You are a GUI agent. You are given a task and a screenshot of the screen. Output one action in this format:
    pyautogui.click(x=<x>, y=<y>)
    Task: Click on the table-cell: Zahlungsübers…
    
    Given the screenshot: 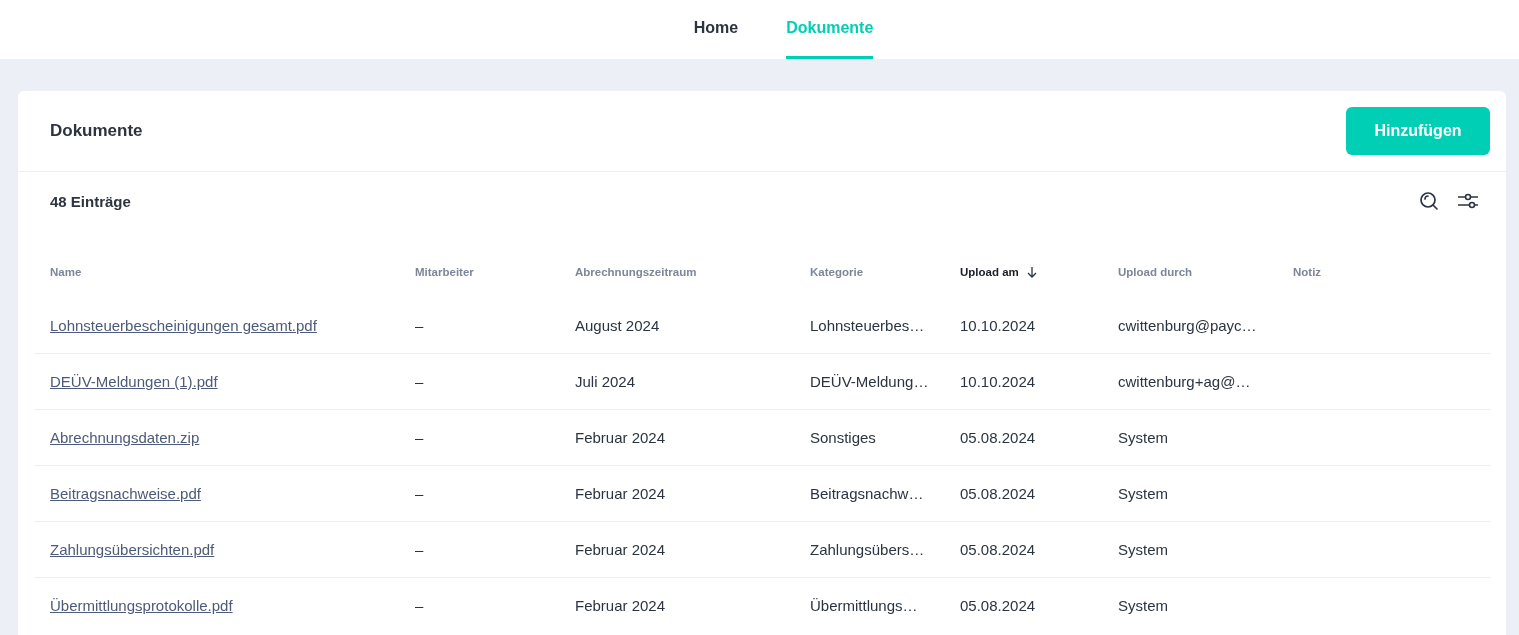 What is the action you would take?
    pyautogui.click(x=867, y=549)
    